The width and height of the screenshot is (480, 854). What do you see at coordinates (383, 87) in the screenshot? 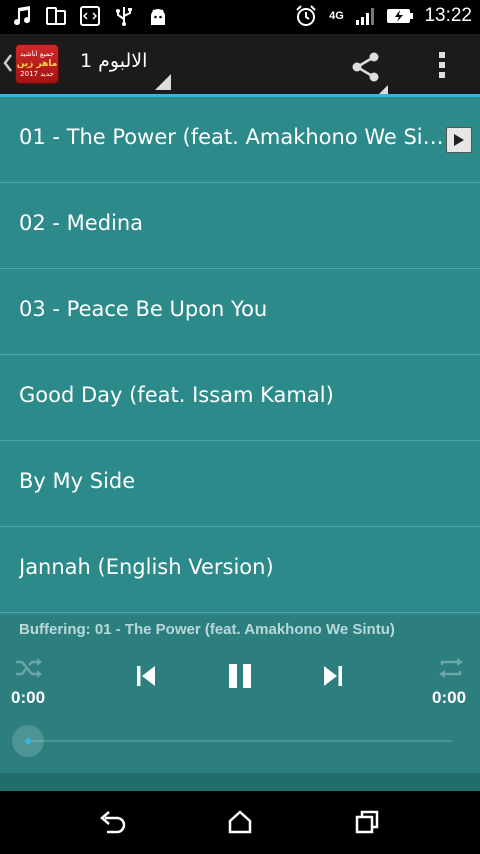
I see `share-dropdown-icon` at bounding box center [383, 87].